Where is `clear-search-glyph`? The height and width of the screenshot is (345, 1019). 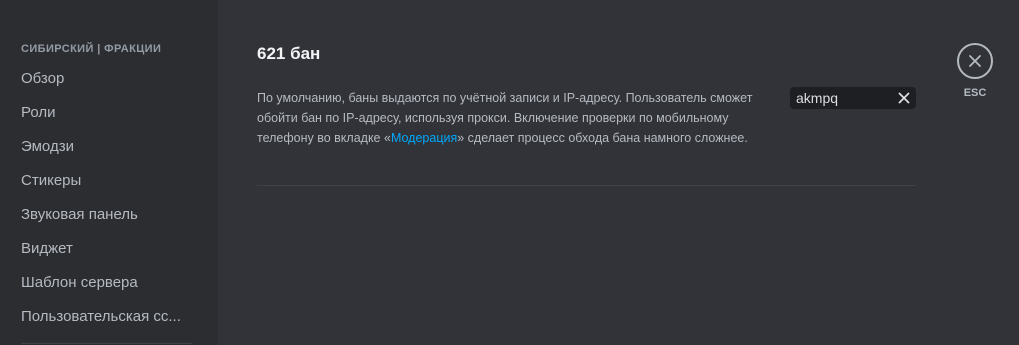 clear-search-glyph is located at coordinates (904, 98).